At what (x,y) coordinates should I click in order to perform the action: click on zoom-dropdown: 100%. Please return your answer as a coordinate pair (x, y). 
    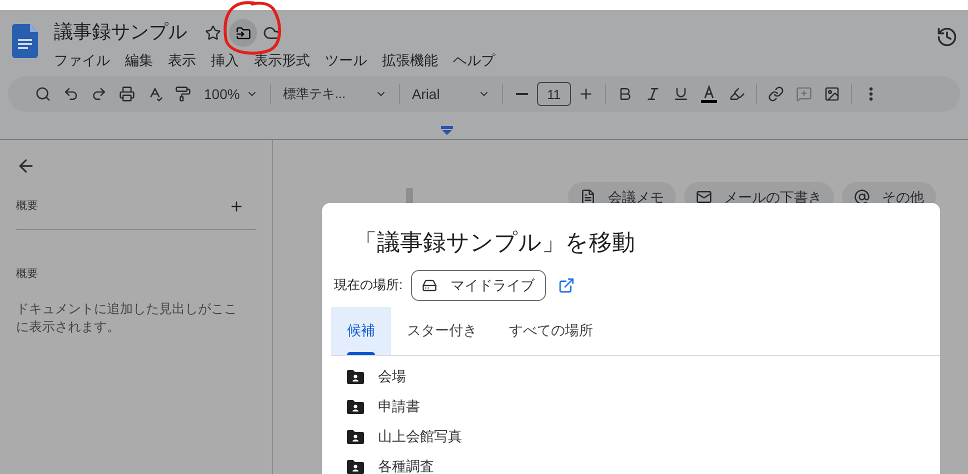
    Looking at the image, I should click on (231, 94).